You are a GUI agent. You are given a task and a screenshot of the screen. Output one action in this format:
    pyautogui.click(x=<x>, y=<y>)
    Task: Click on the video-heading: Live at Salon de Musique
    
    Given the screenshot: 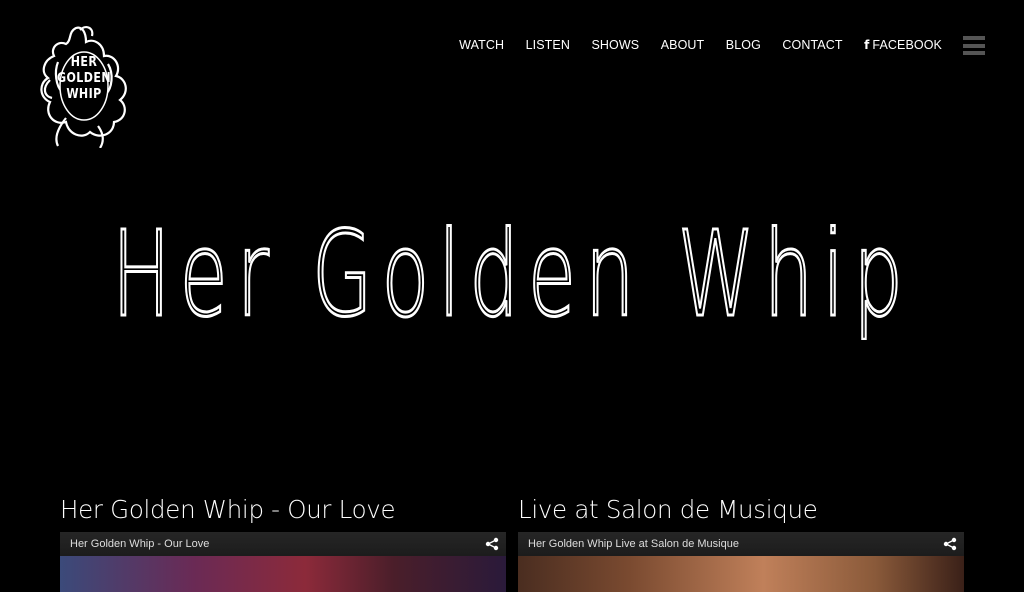 What is the action you would take?
    pyautogui.click(x=668, y=509)
    